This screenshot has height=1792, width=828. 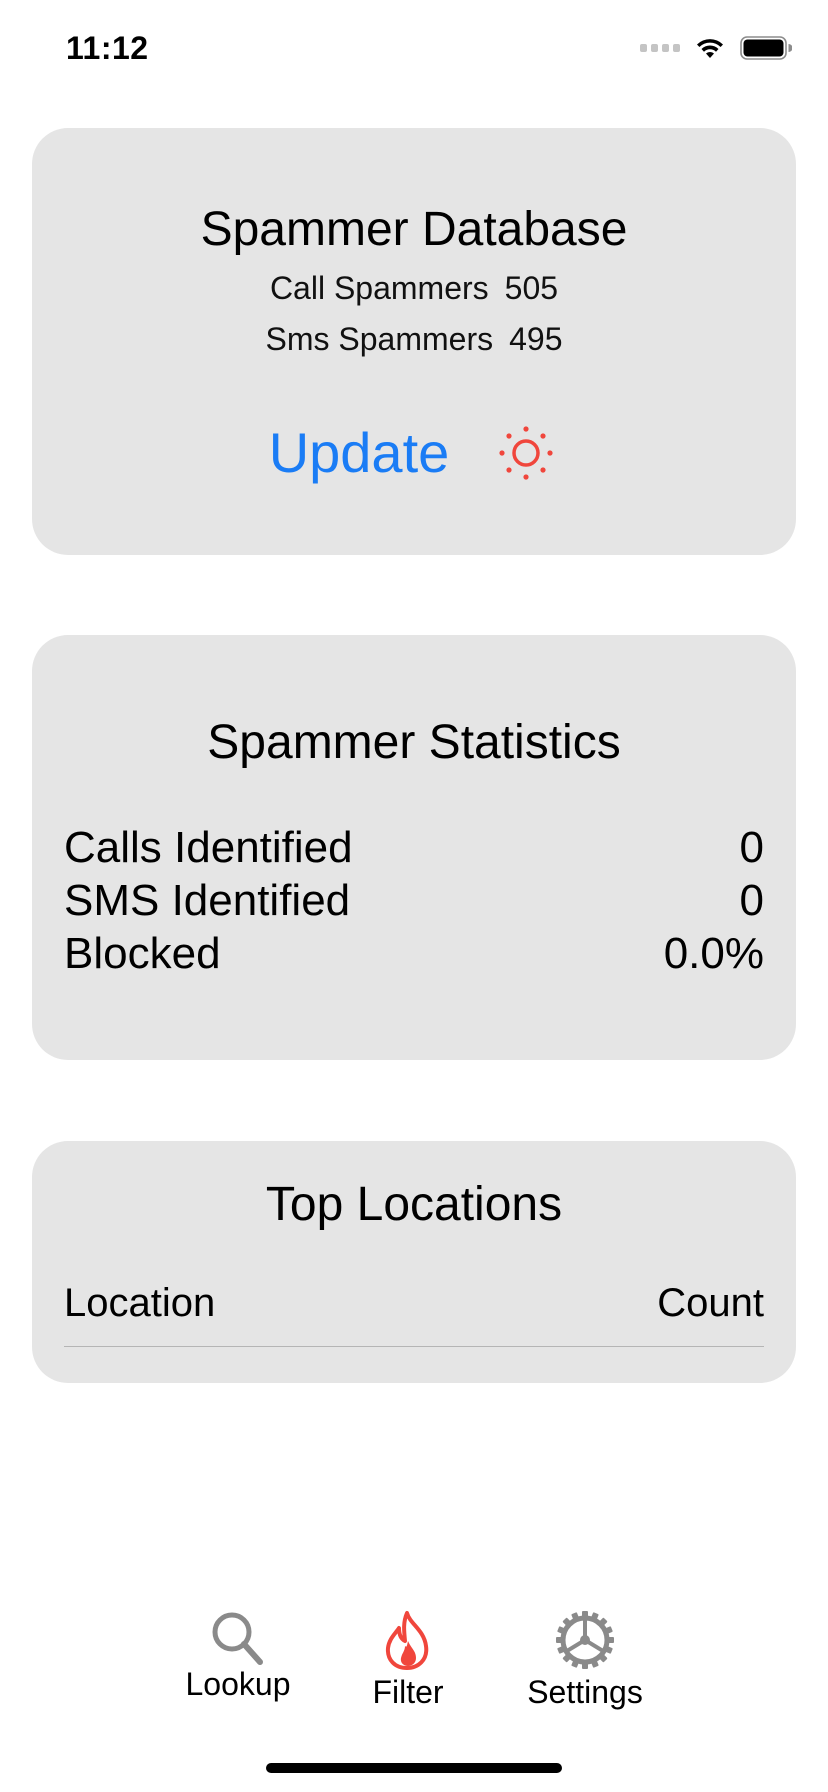 What do you see at coordinates (585, 1640) in the screenshot?
I see `gear-icon` at bounding box center [585, 1640].